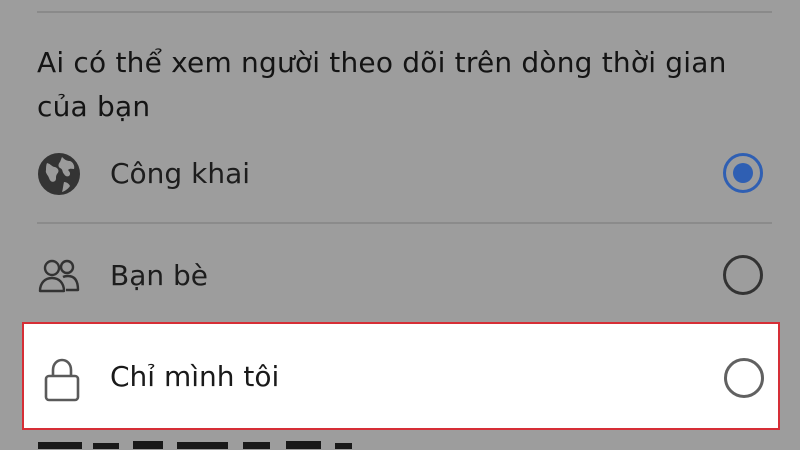 The width and height of the screenshot is (800, 450). Describe the element at coordinates (59, 174) in the screenshot. I see `globe-icon` at that location.